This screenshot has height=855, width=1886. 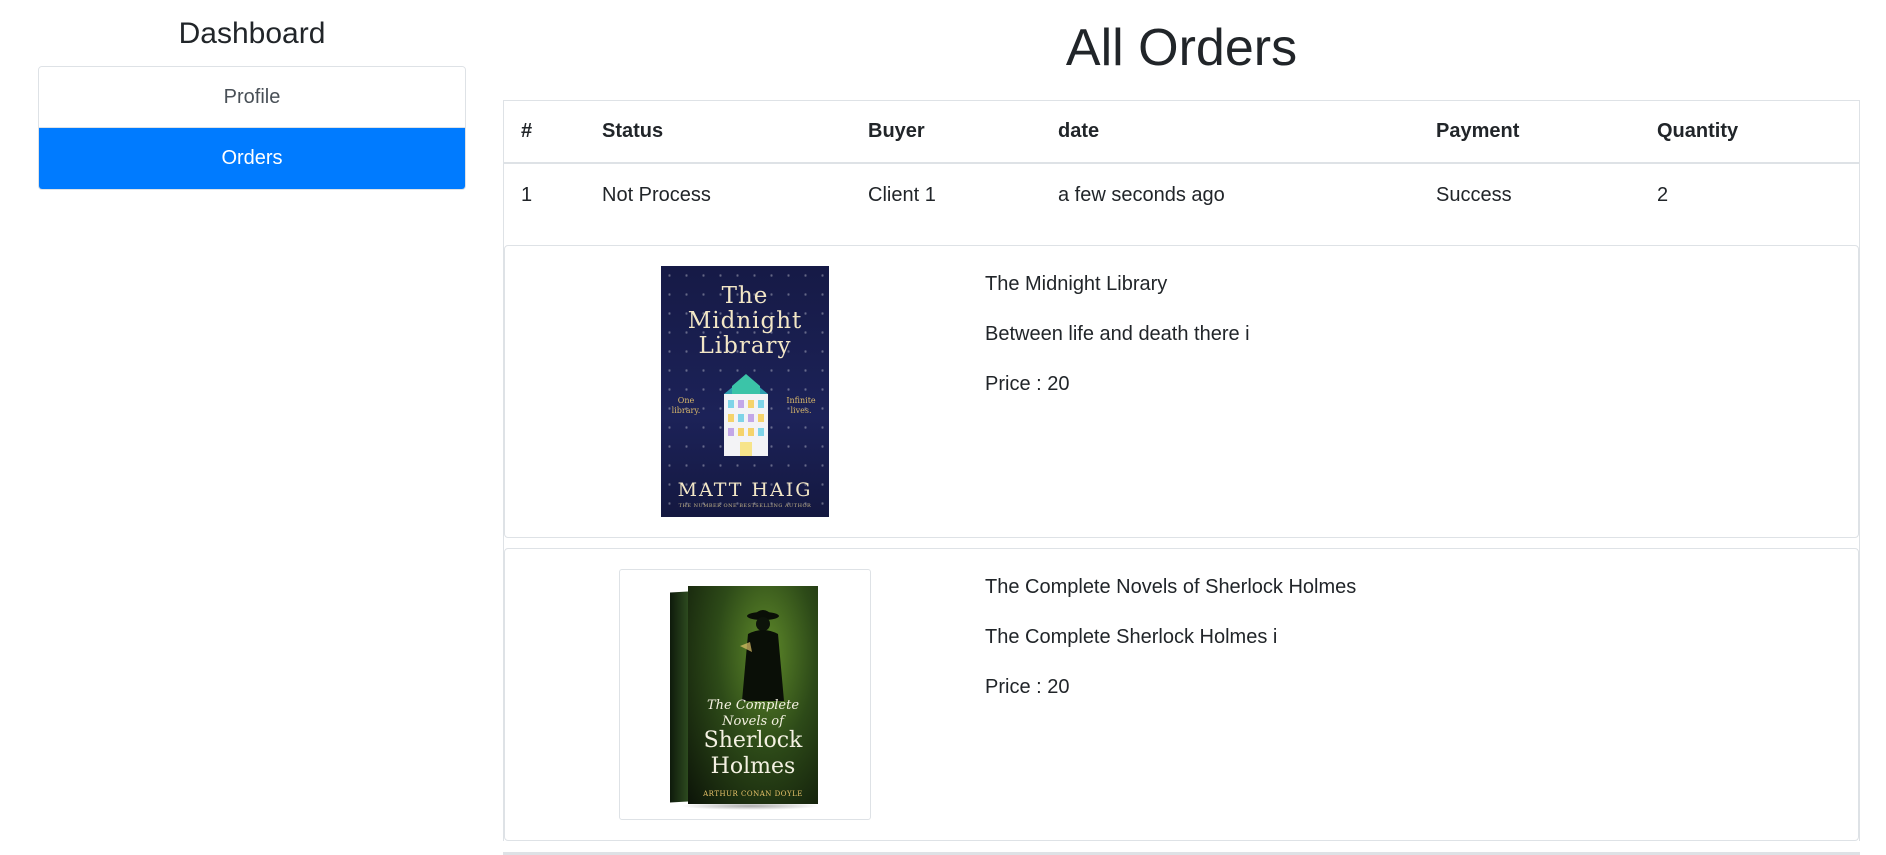 What do you see at coordinates (745, 296) in the screenshot?
I see `cover-title-line: The` at bounding box center [745, 296].